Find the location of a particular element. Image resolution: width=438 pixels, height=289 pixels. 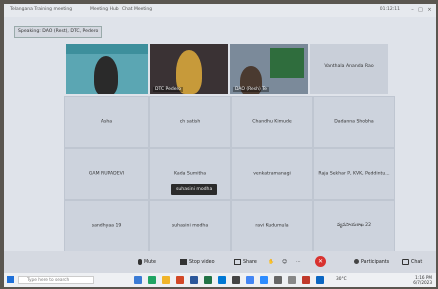

participant-name: Asha is located at coordinates (106, 122).